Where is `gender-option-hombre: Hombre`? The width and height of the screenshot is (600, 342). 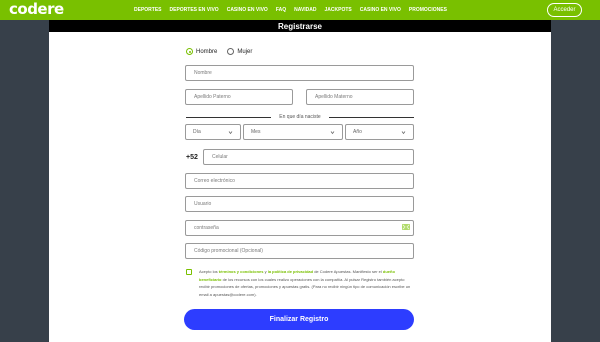
gender-option-hombre: Hombre is located at coordinates (201, 51).